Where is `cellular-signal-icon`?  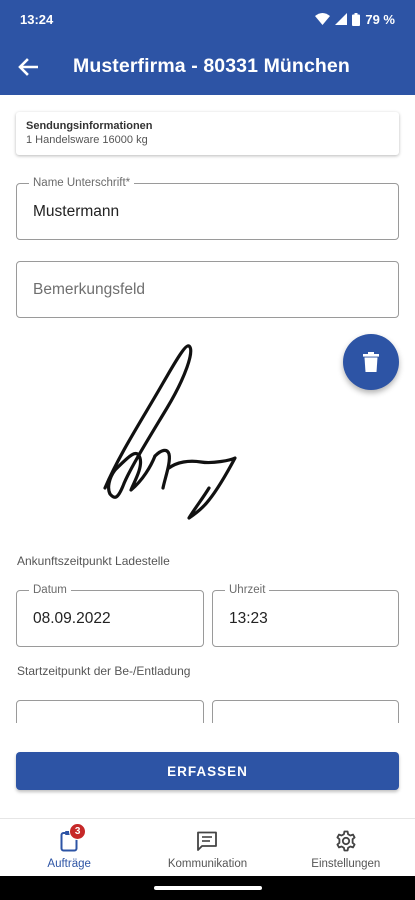 cellular-signal-icon is located at coordinates (341, 19).